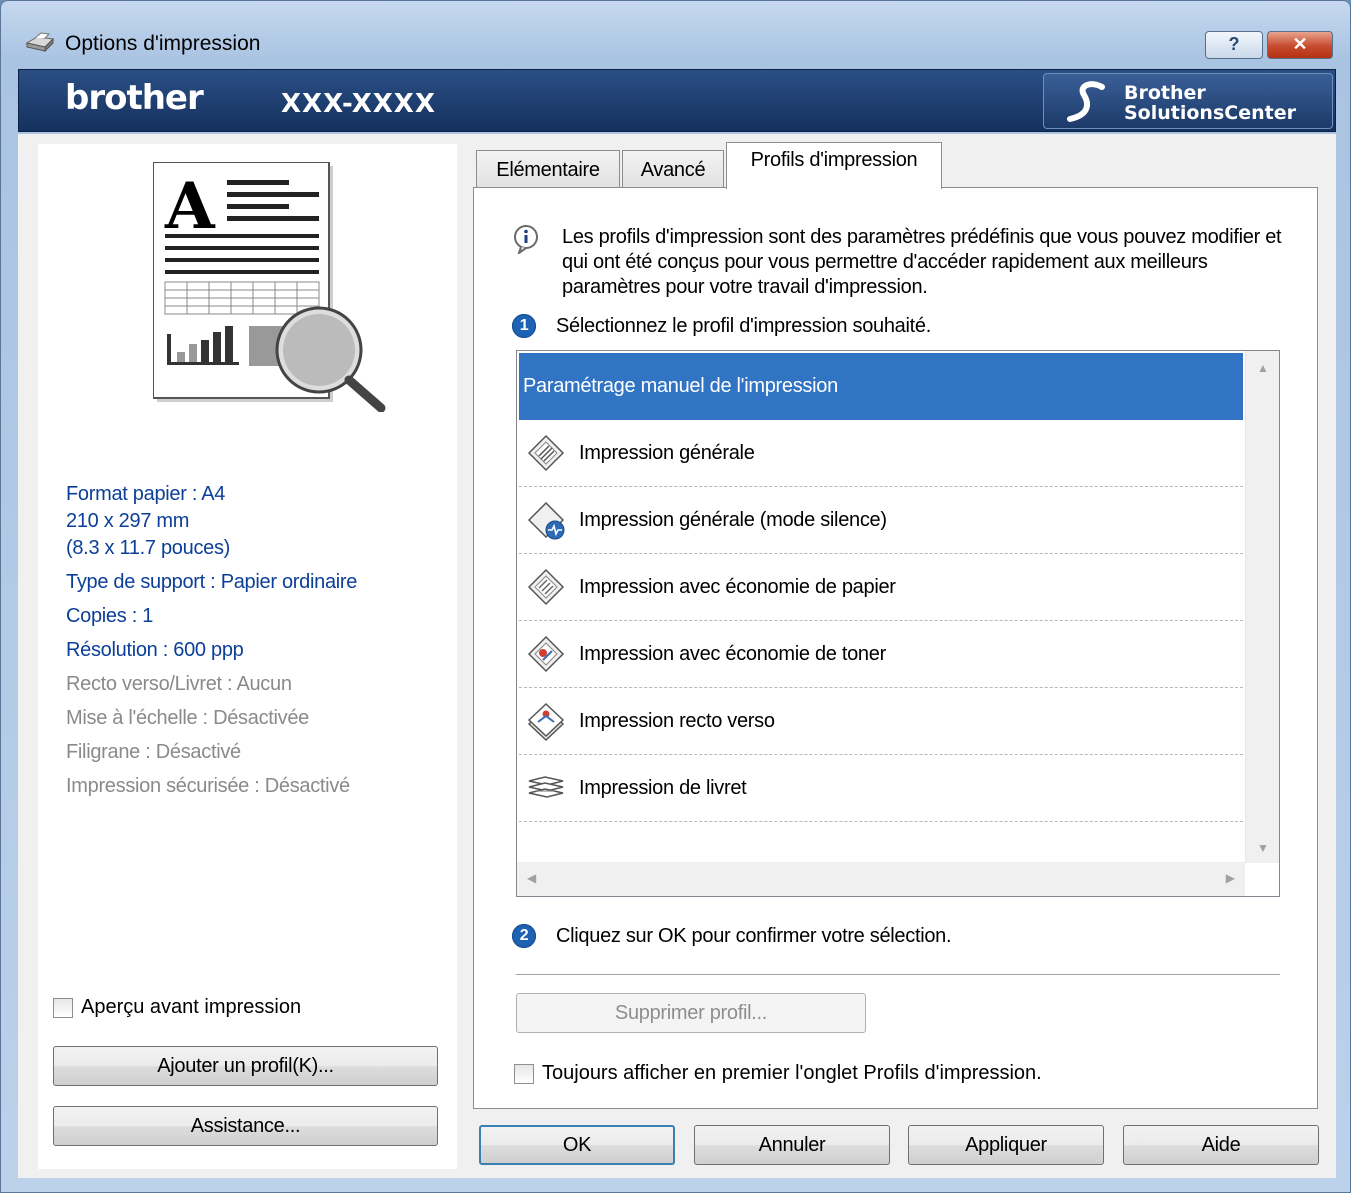 Image resolution: width=1351 pixels, height=1193 pixels. I want to click on paper-size-text: Format papier : A4, so click(146, 494).